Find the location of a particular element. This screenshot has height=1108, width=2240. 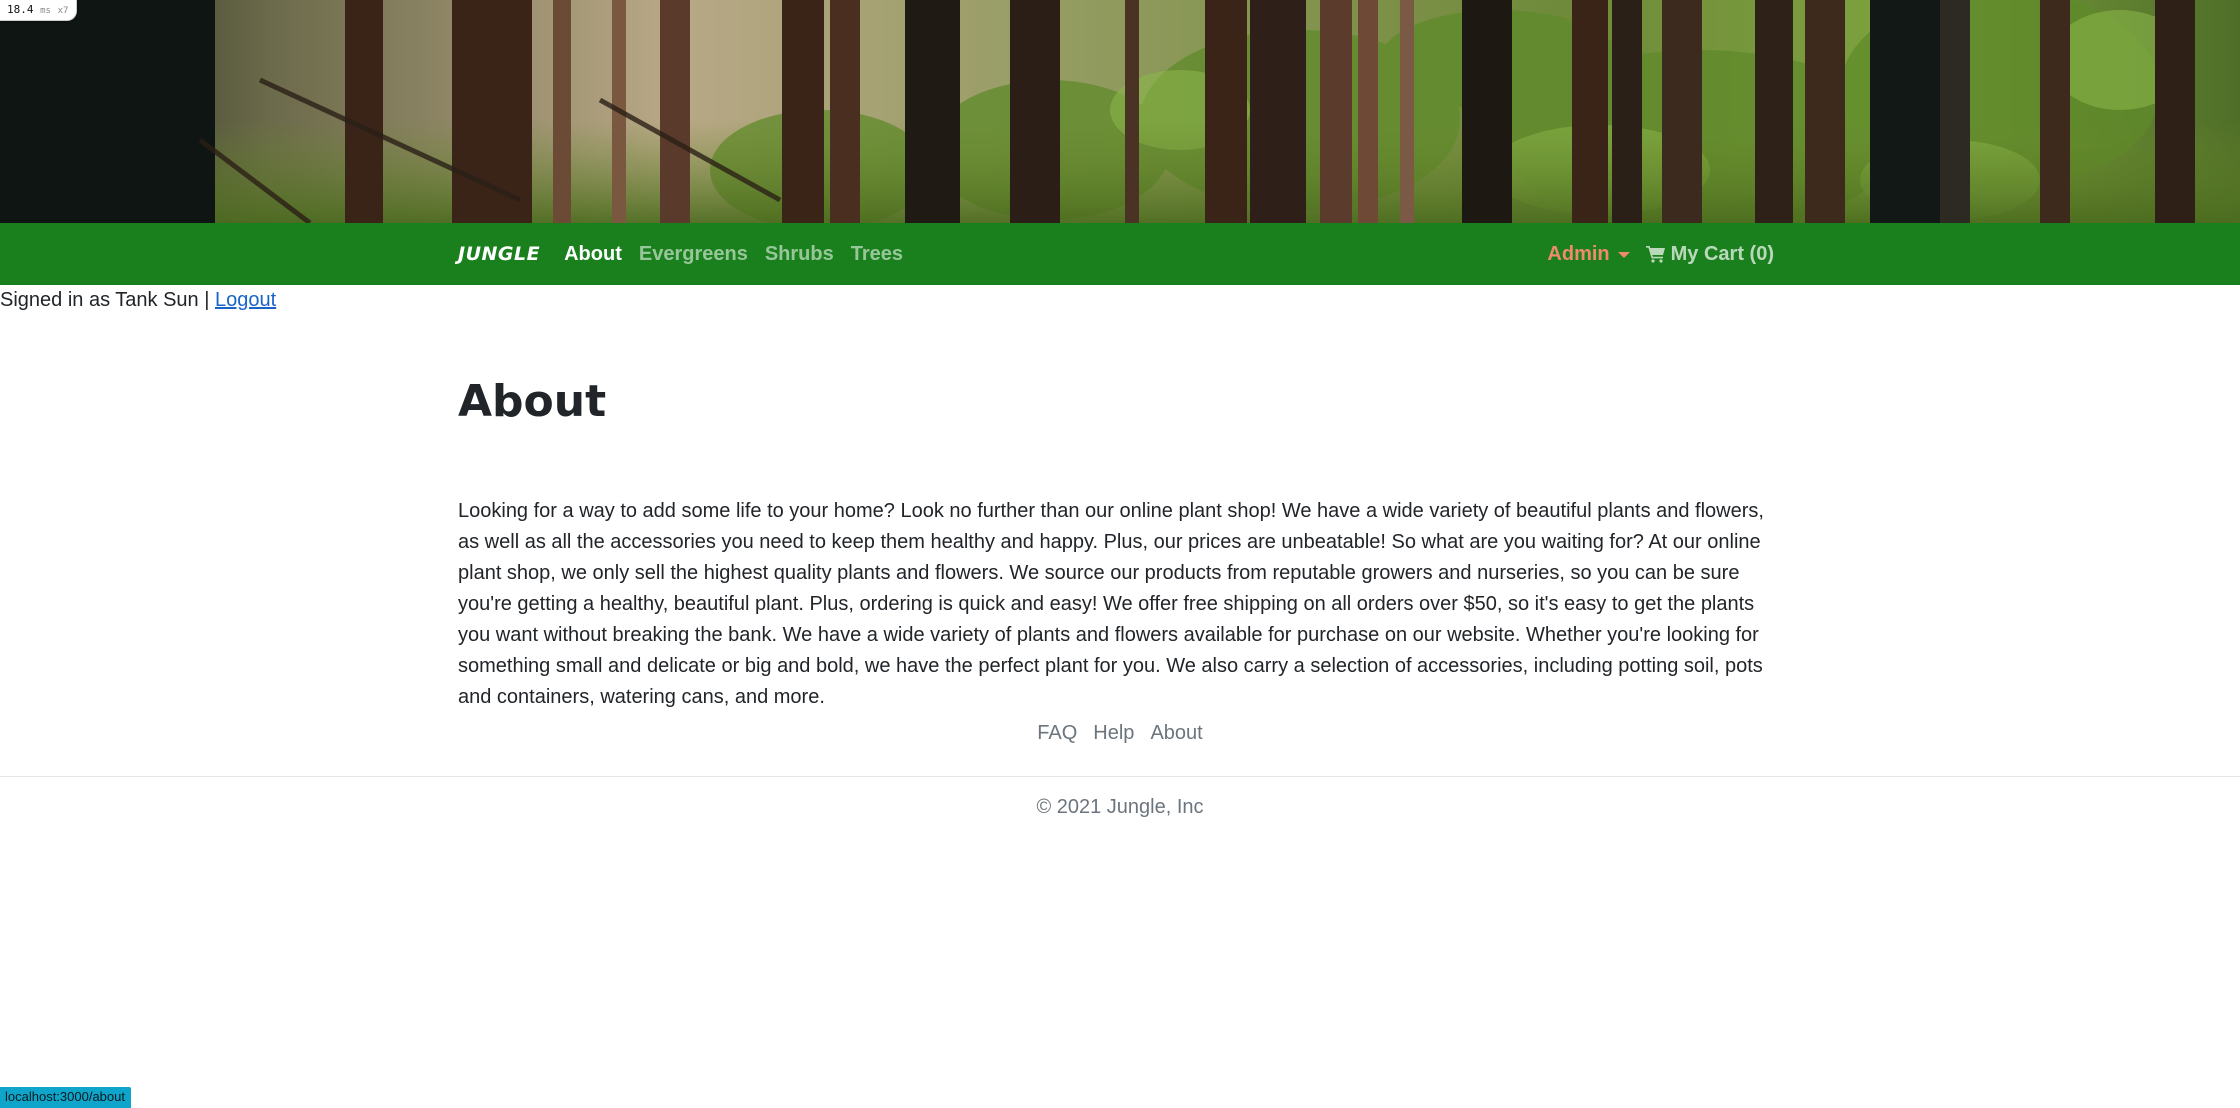

footer-links: FAQ Help About is located at coordinates (1120, 733).